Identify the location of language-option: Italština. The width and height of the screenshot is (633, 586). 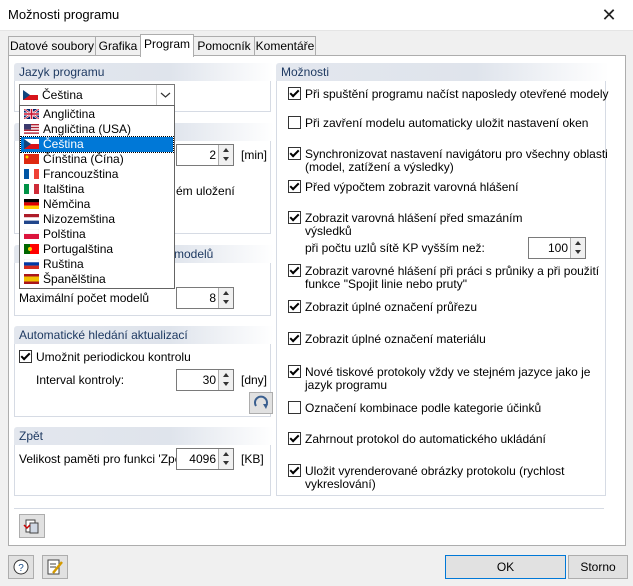
(97, 189).